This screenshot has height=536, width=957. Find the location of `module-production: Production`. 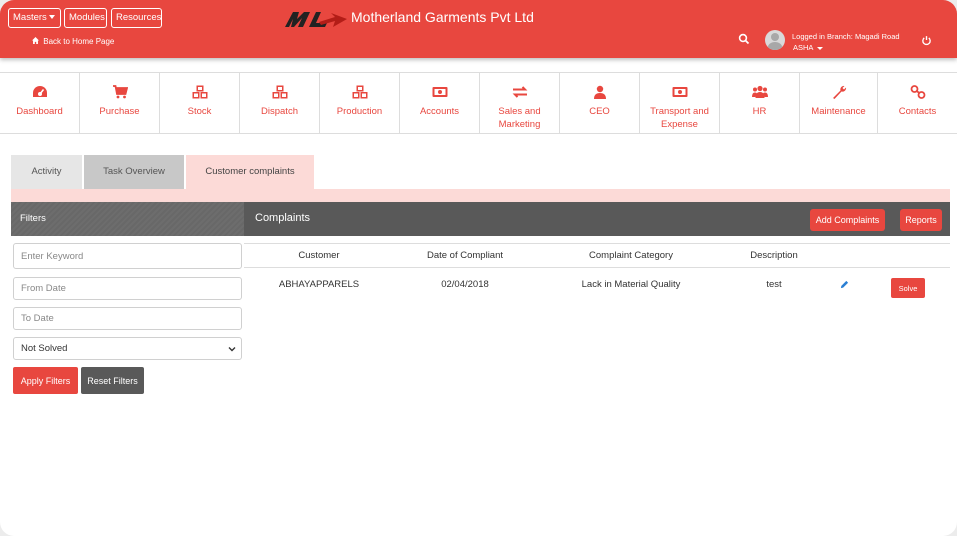

module-production: Production is located at coordinates (360, 103).